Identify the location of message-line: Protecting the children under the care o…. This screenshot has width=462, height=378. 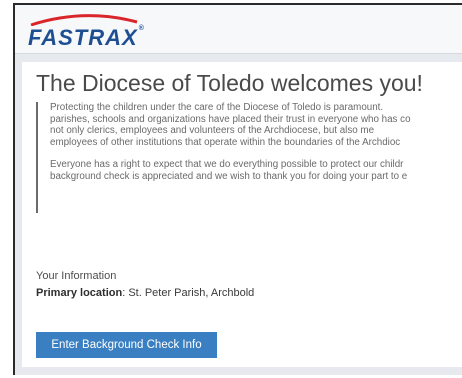
(217, 107).